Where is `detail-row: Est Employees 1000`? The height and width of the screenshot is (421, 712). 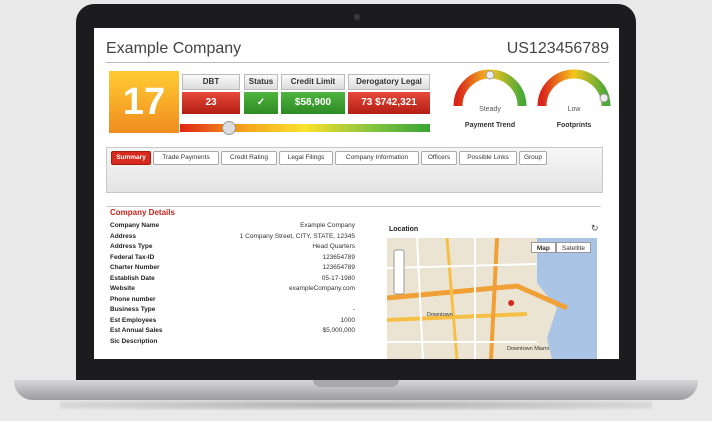 detail-row: Est Employees 1000 is located at coordinates (232, 320).